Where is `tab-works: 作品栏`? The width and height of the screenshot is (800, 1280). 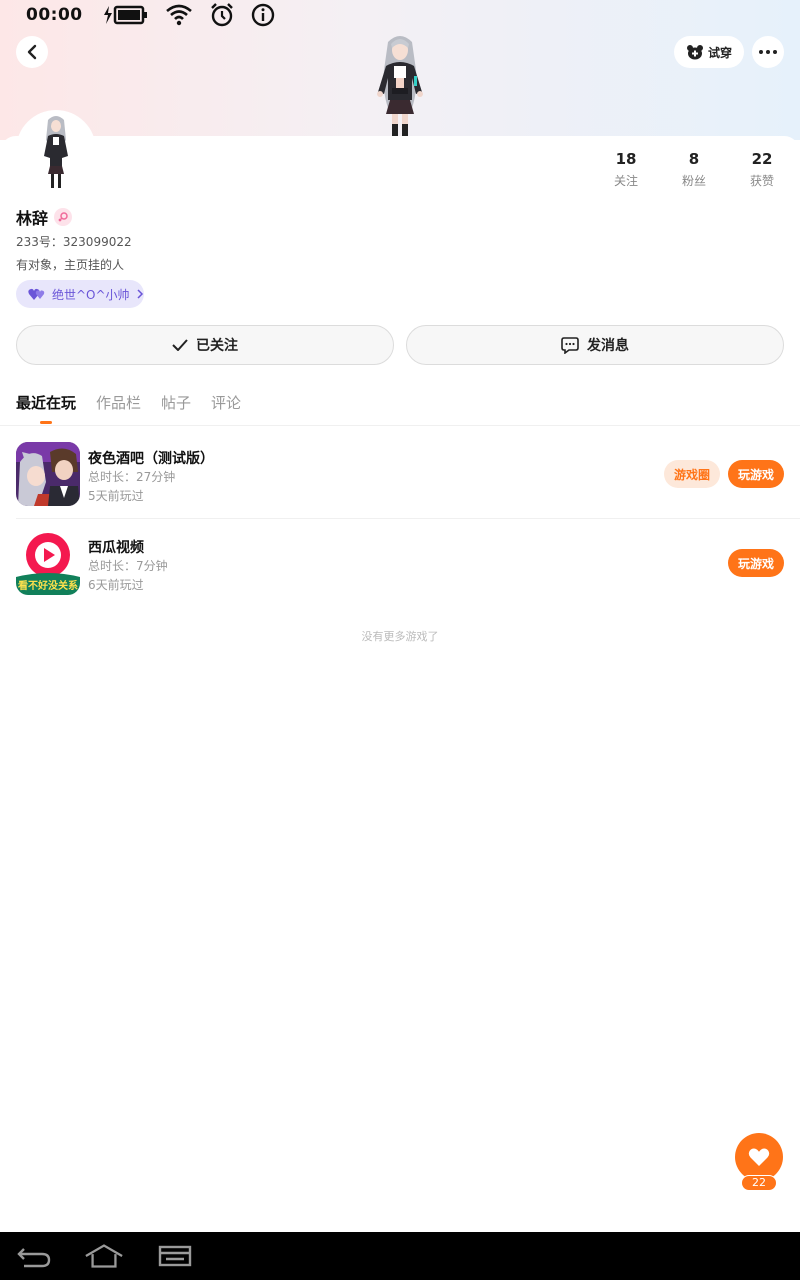
tab-works: 作品栏 is located at coordinates (118, 403).